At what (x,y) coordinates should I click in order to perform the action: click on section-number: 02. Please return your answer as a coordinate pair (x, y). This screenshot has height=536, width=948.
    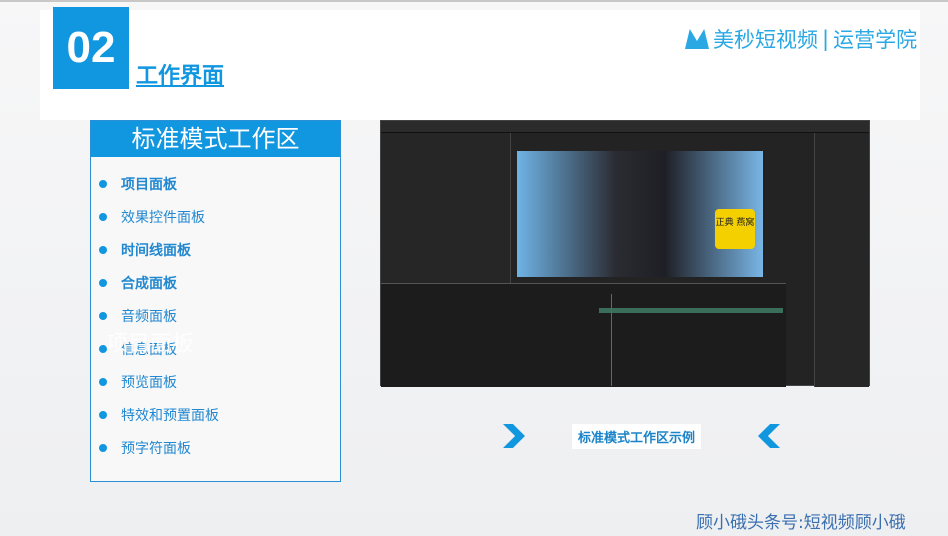
    Looking at the image, I should click on (91, 48).